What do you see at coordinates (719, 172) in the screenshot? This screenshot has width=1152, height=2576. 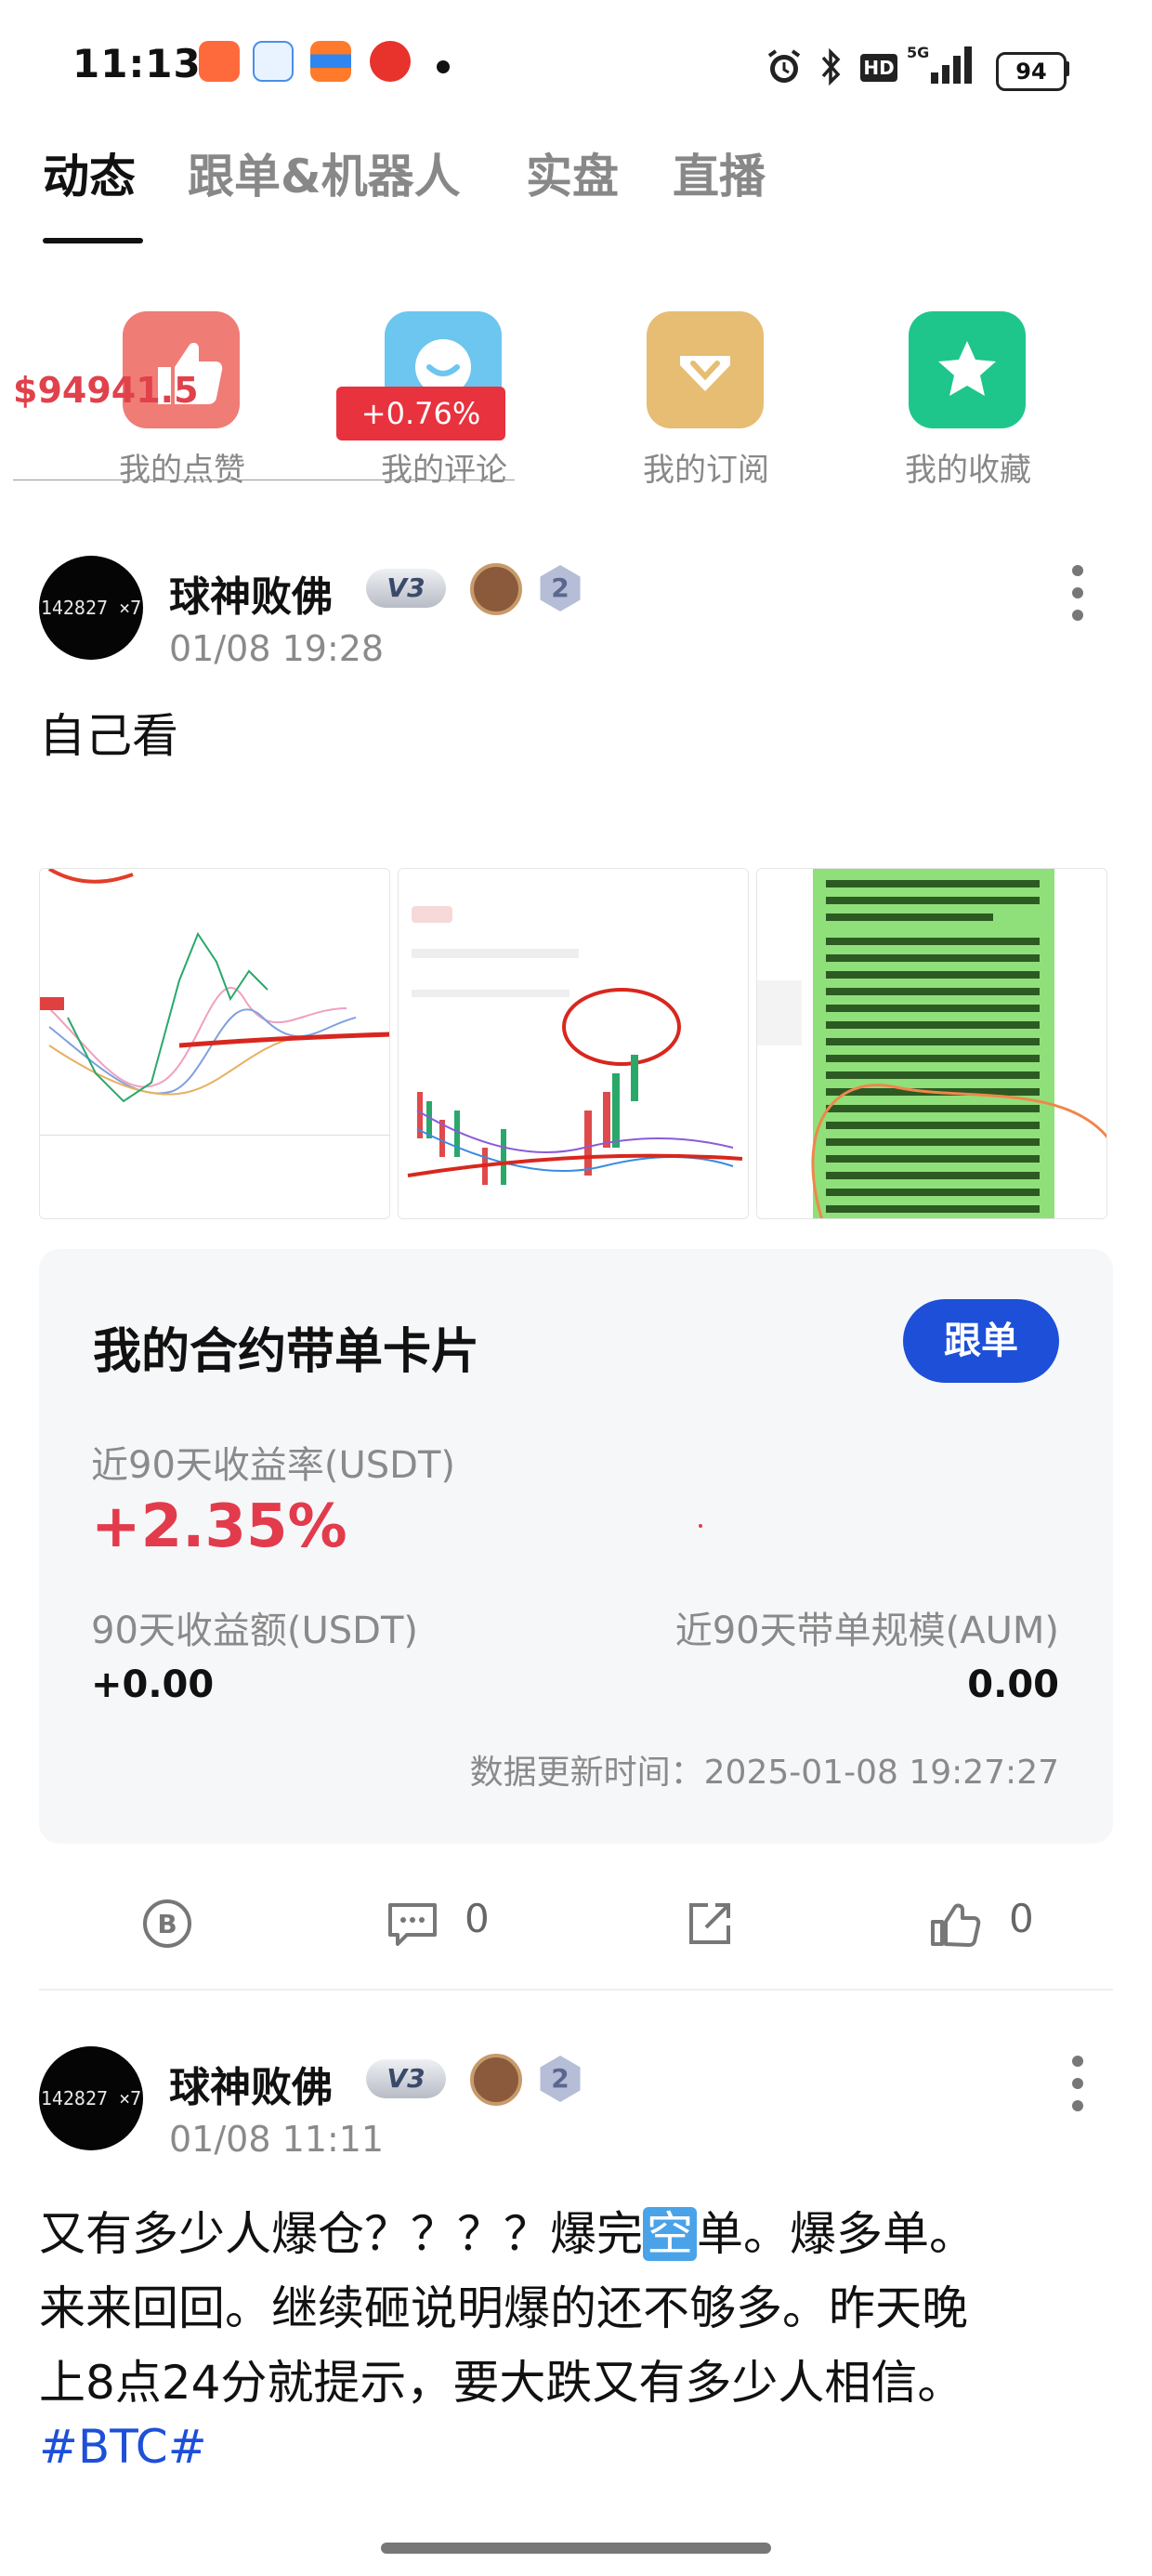 I see `tab-live-stream: 直播` at bounding box center [719, 172].